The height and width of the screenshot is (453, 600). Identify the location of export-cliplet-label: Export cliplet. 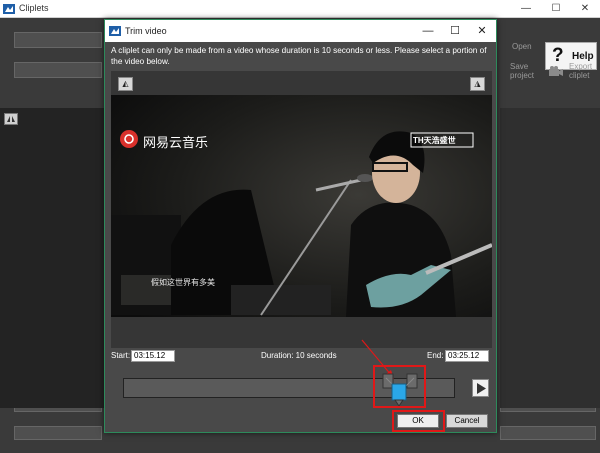
(581, 71).